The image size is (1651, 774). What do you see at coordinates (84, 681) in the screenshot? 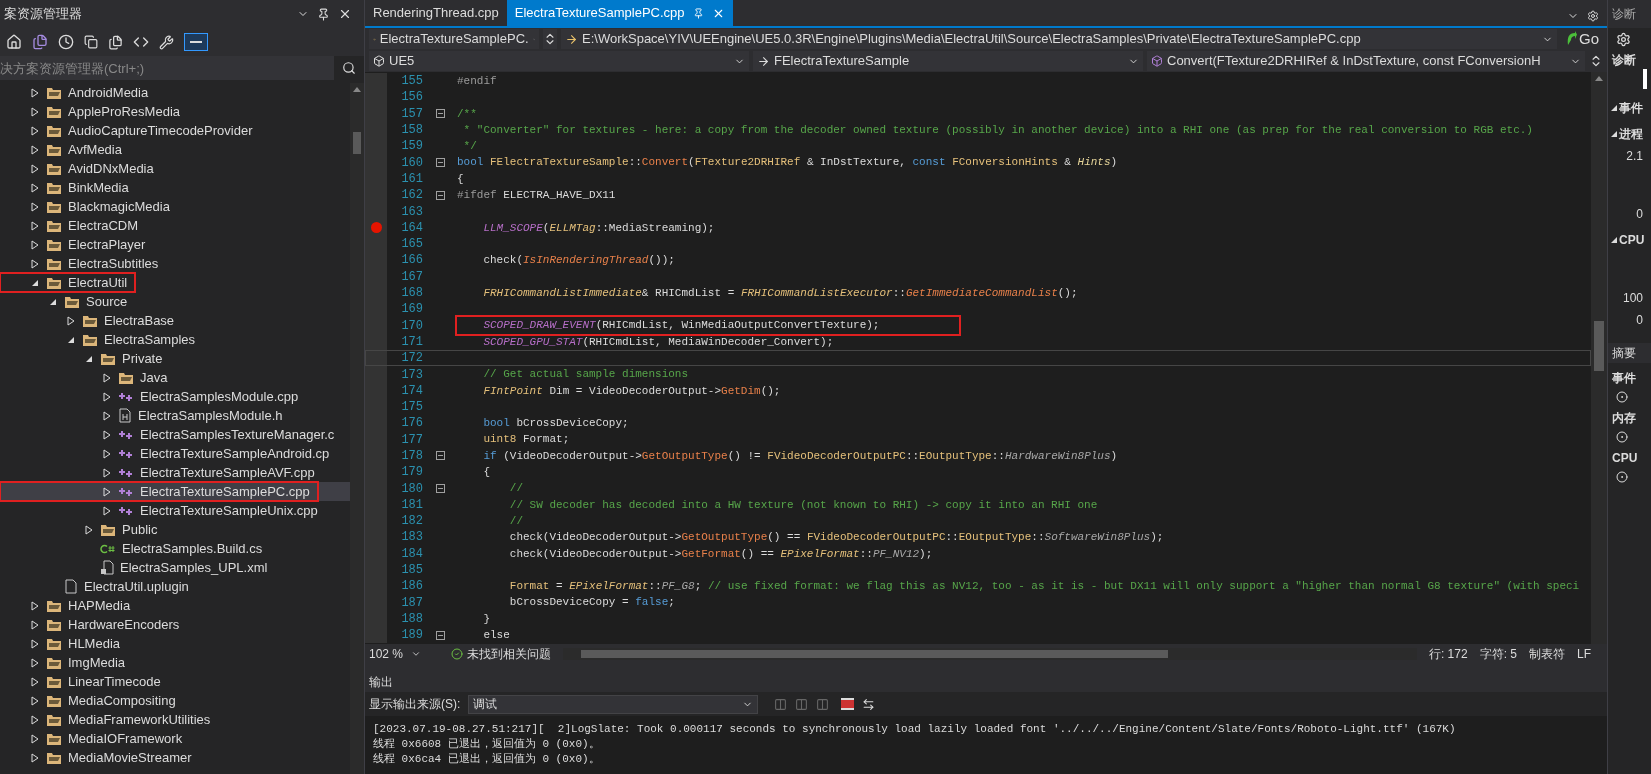
I see `tree-item: LinearTimecode` at bounding box center [84, 681].